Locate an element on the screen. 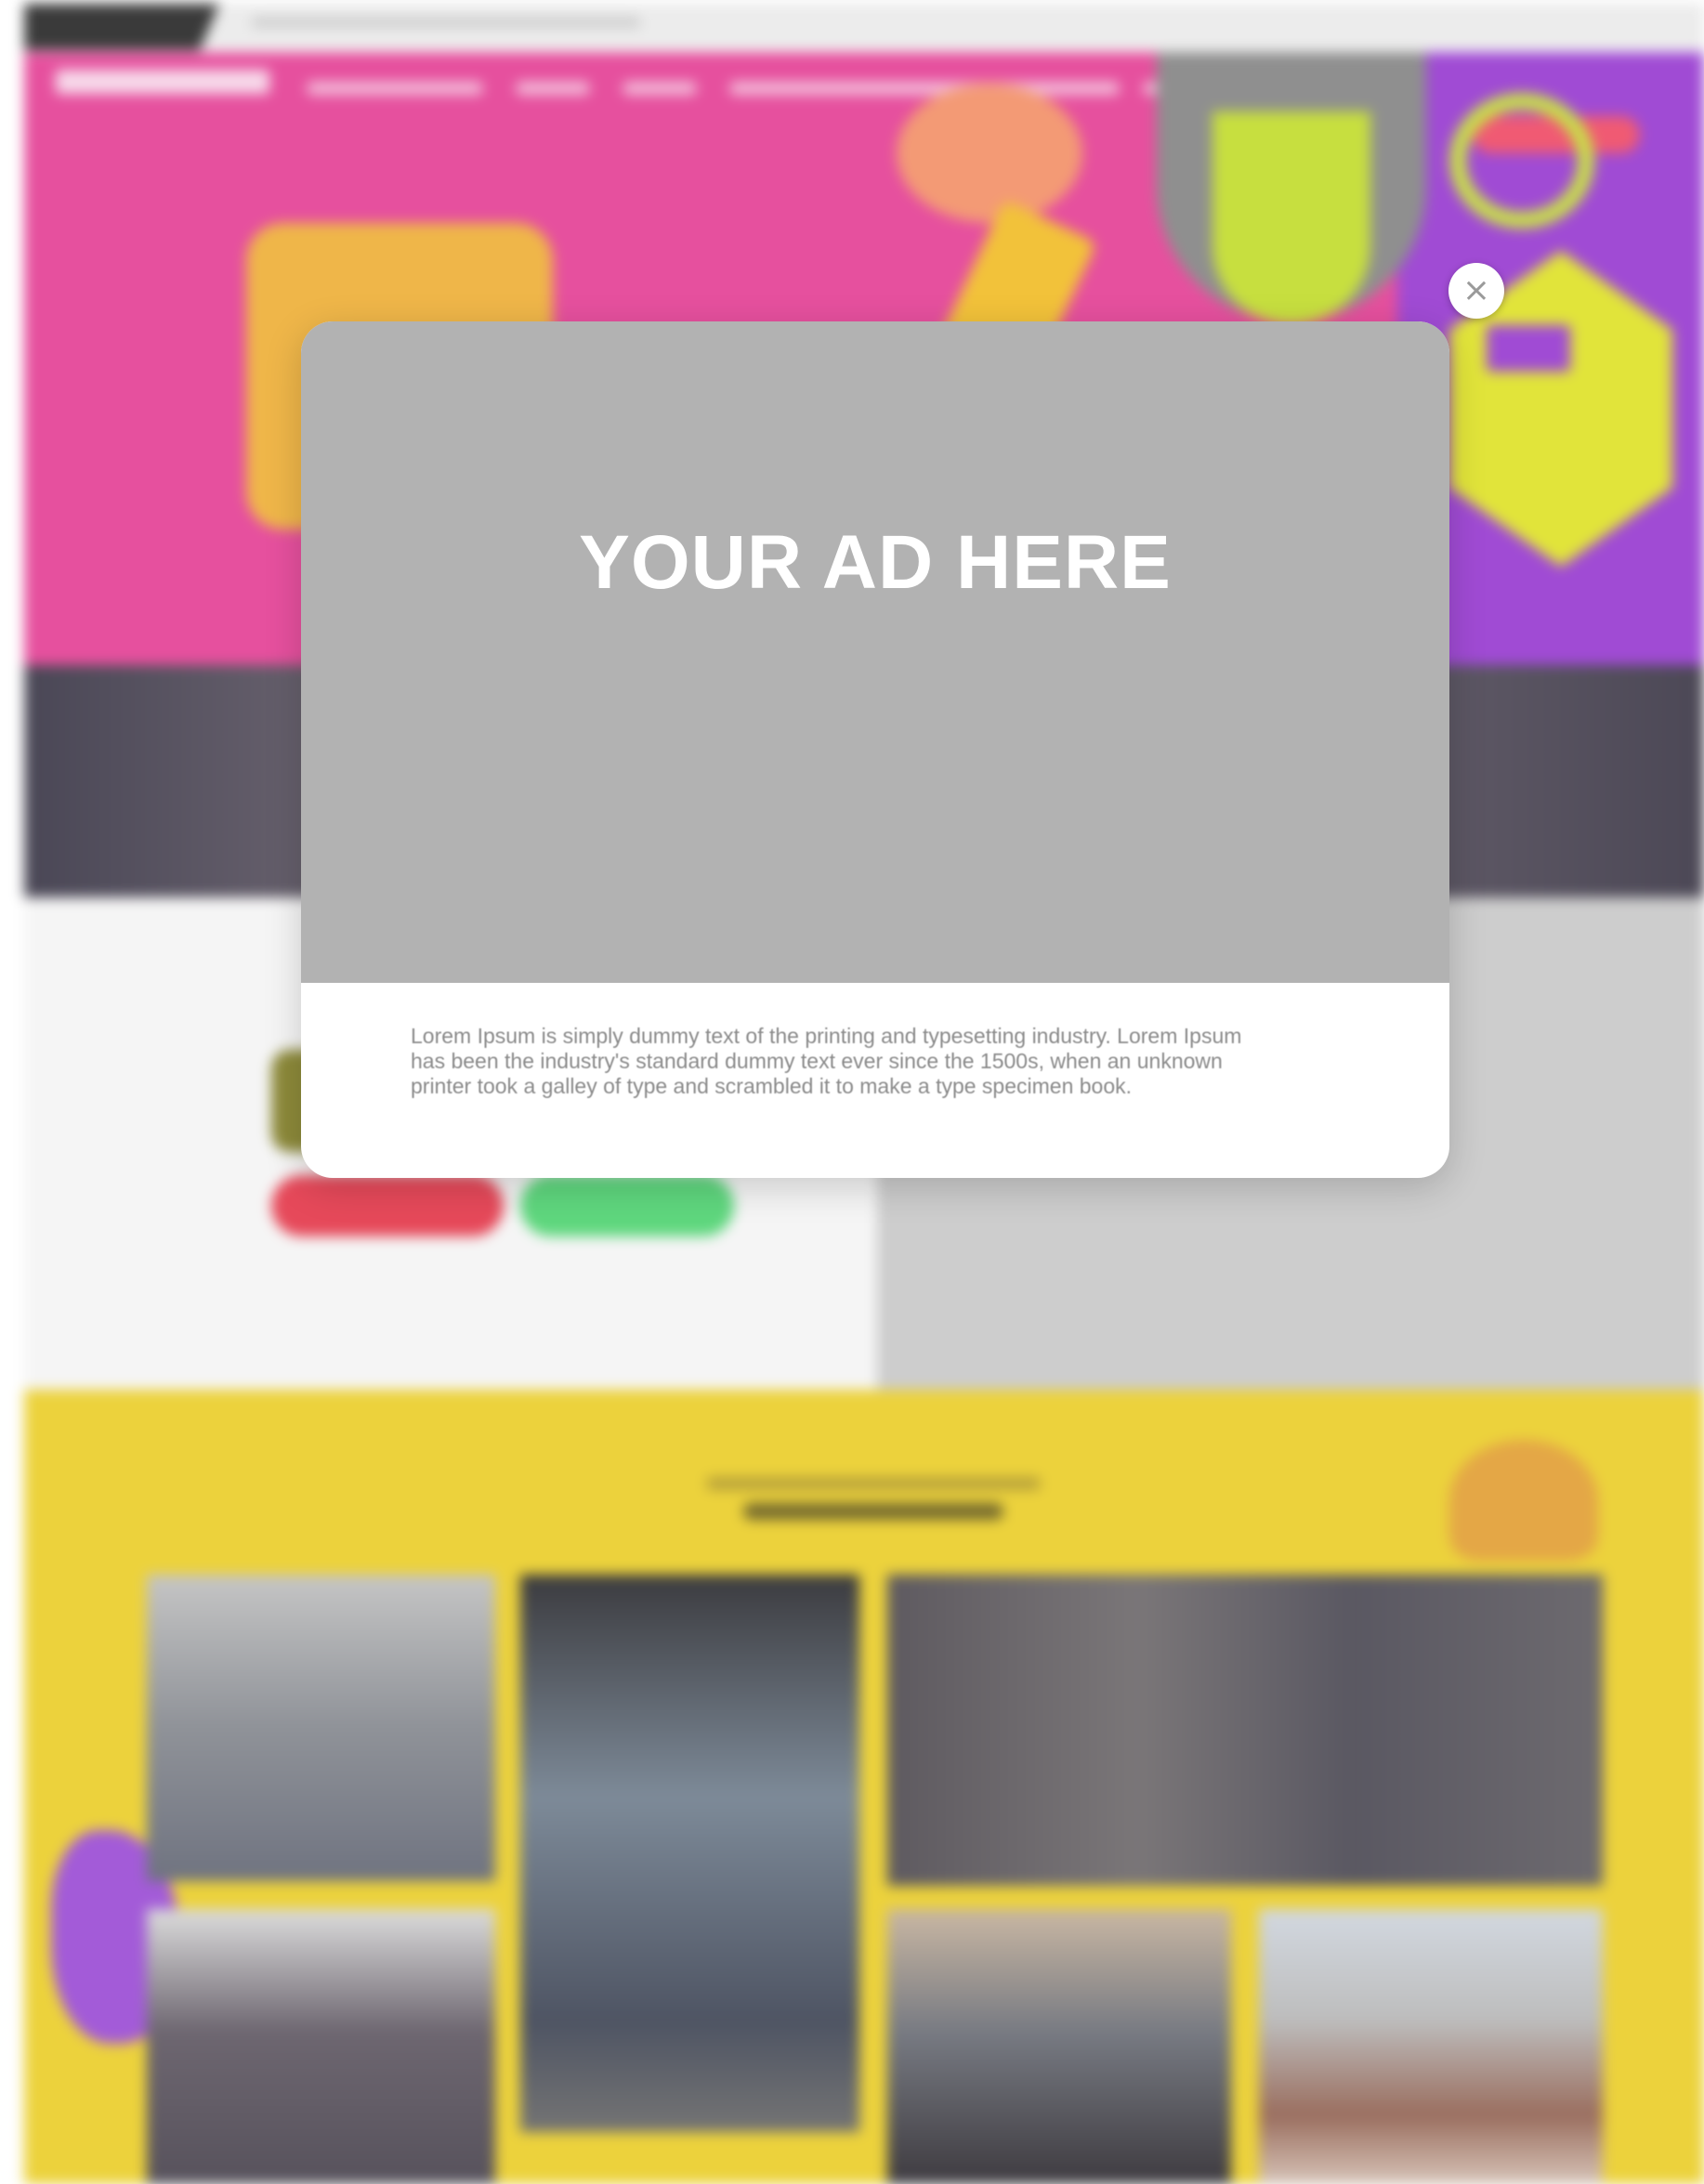  topbar-brand-block is located at coordinates (122, 27).